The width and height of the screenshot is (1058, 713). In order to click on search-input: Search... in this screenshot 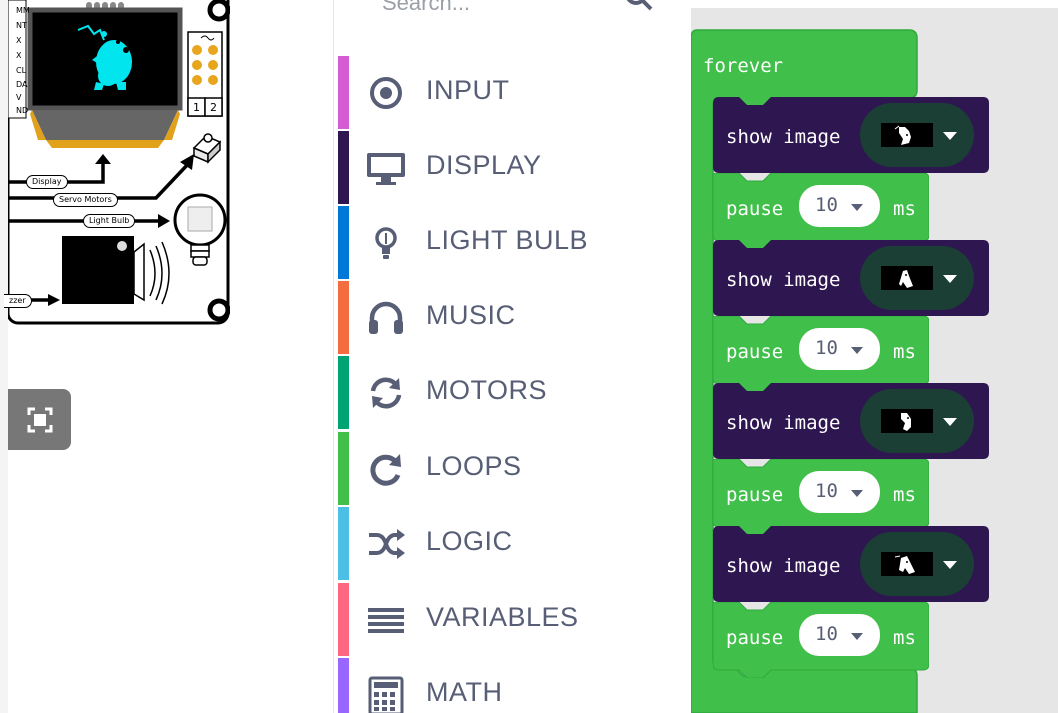, I will do `click(426, 8)`.